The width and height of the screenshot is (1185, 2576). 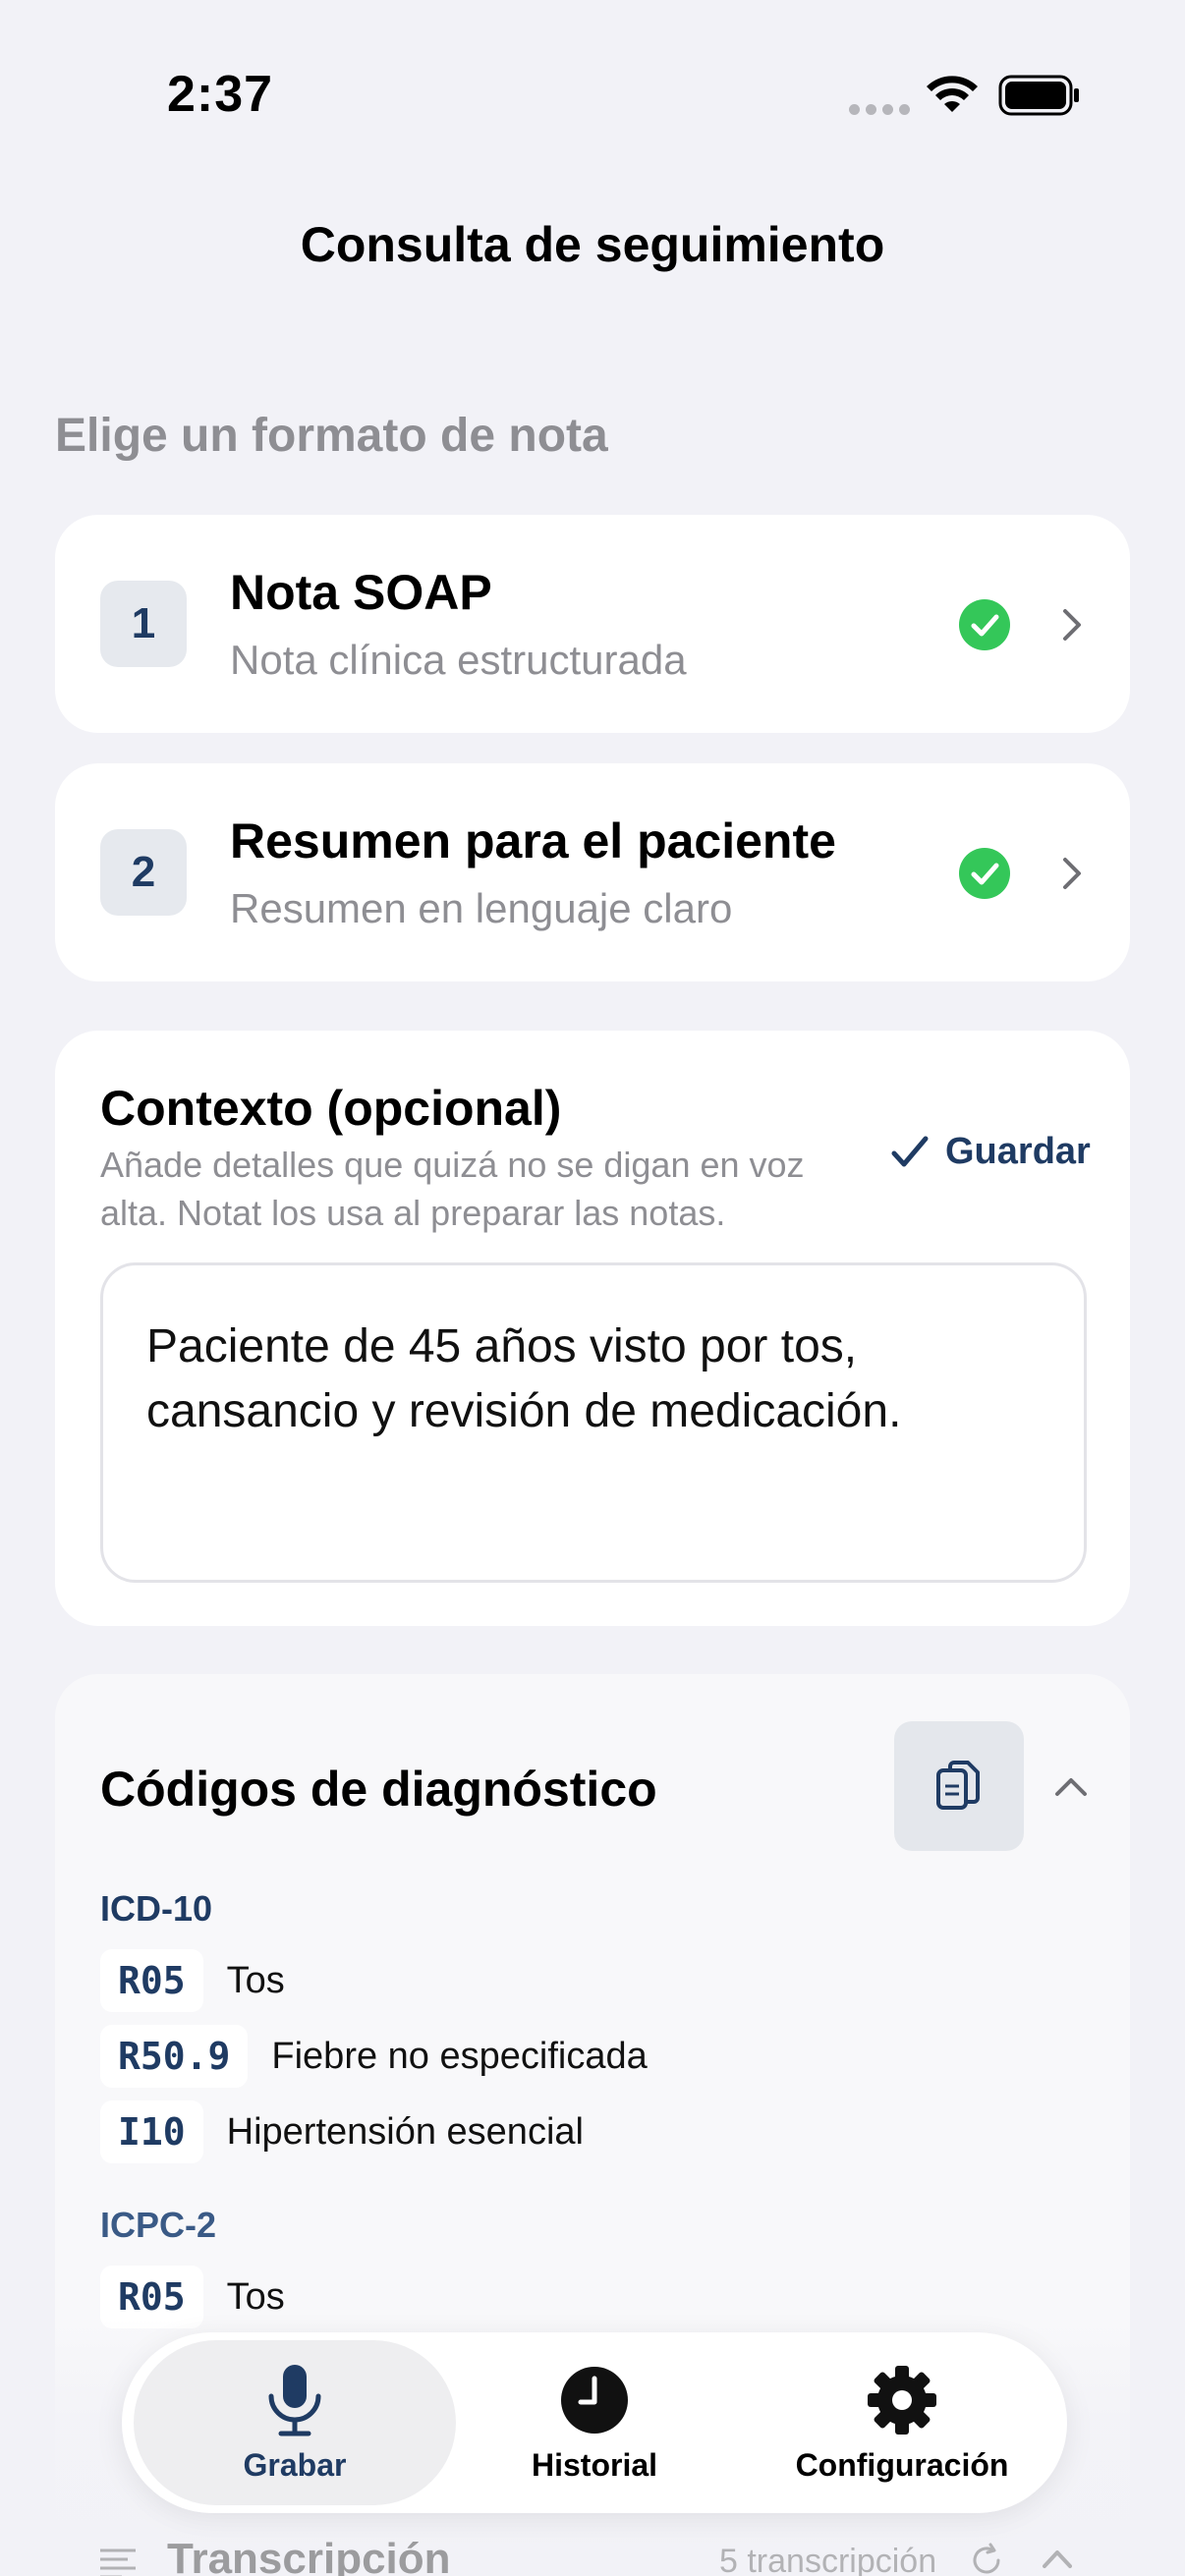 I want to click on format-card-soap: 1 Nota SOAP Nota clínica estructurada, so click(x=592, y=624).